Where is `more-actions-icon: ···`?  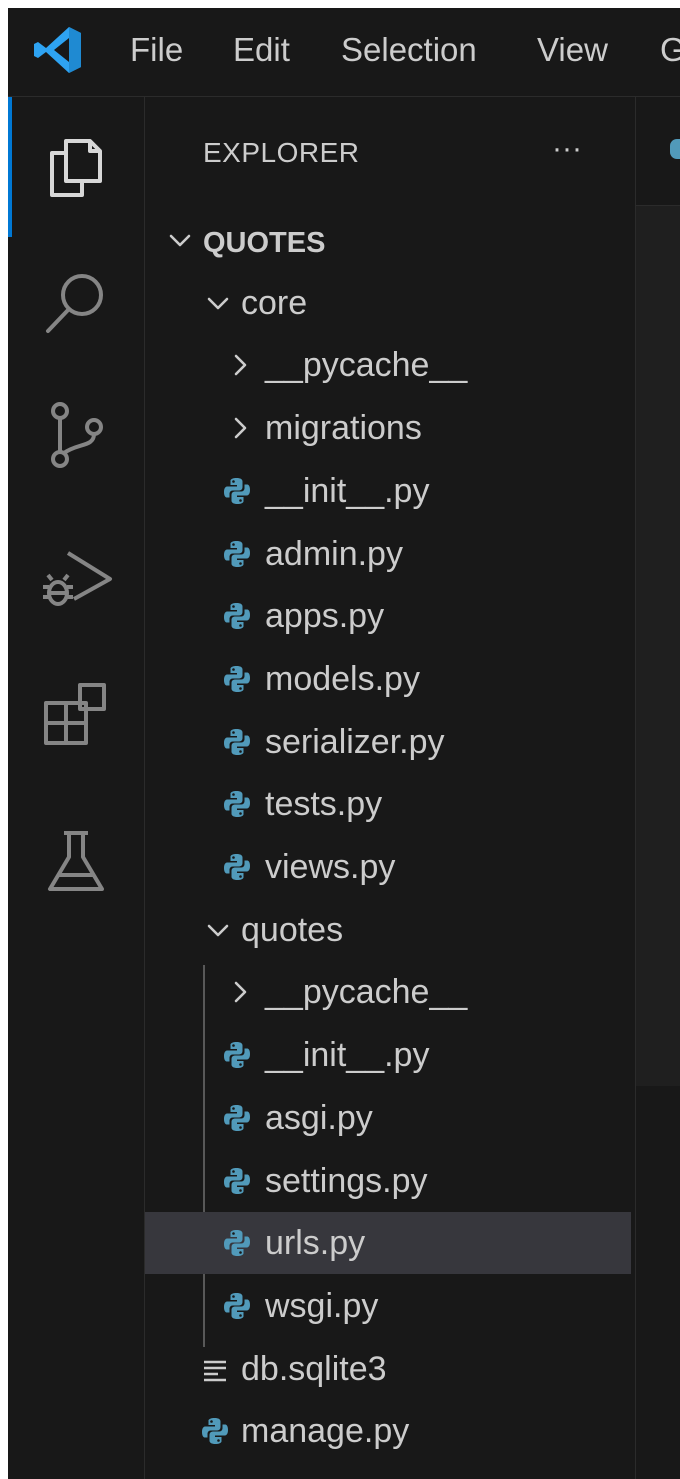 more-actions-icon: ··· is located at coordinates (567, 149).